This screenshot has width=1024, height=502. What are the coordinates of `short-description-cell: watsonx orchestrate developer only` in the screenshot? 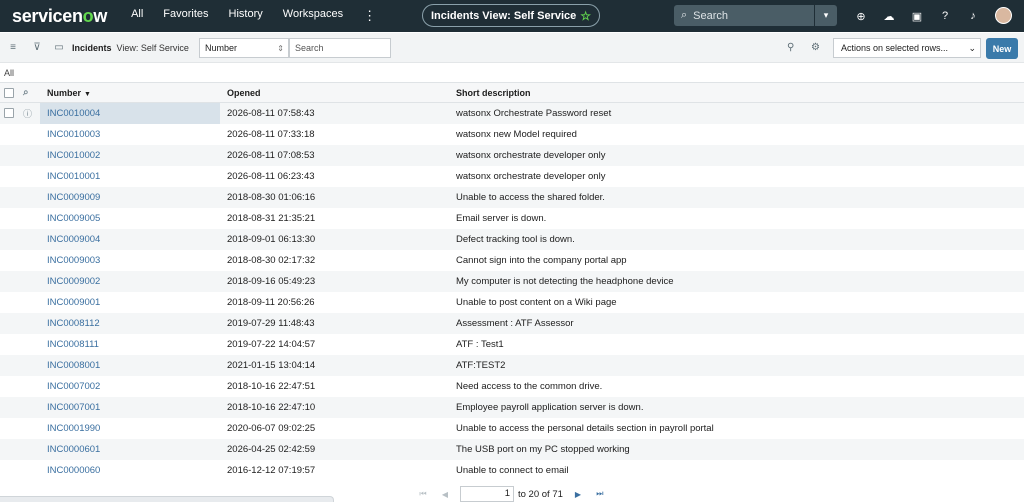 It's located at (736, 155).